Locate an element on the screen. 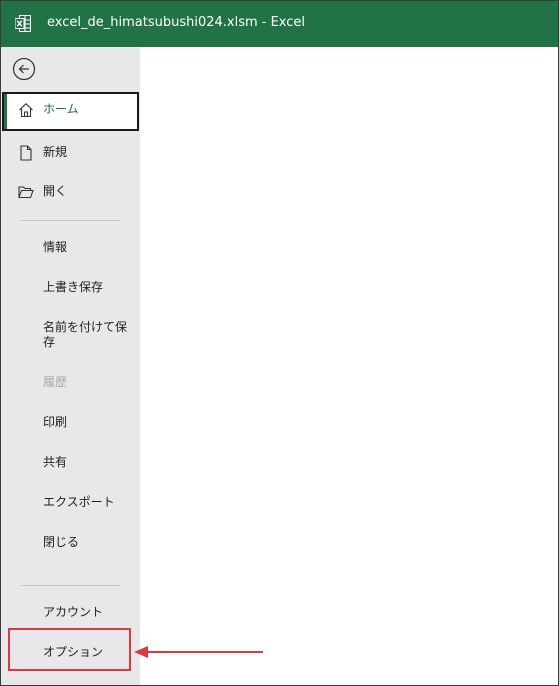 This screenshot has height=686, width=559. nav-item-account: アカウント is located at coordinates (70, 613).